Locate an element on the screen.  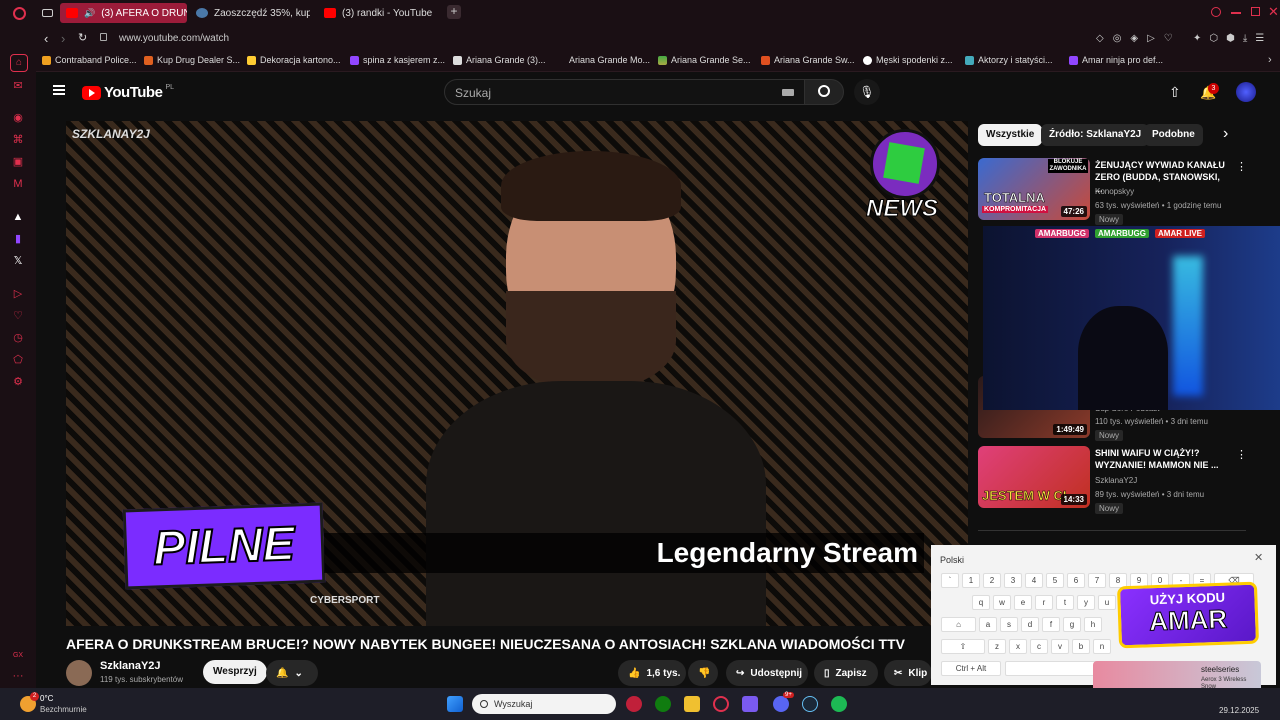
search-input: Szukaj is located at coordinates (626, 92).